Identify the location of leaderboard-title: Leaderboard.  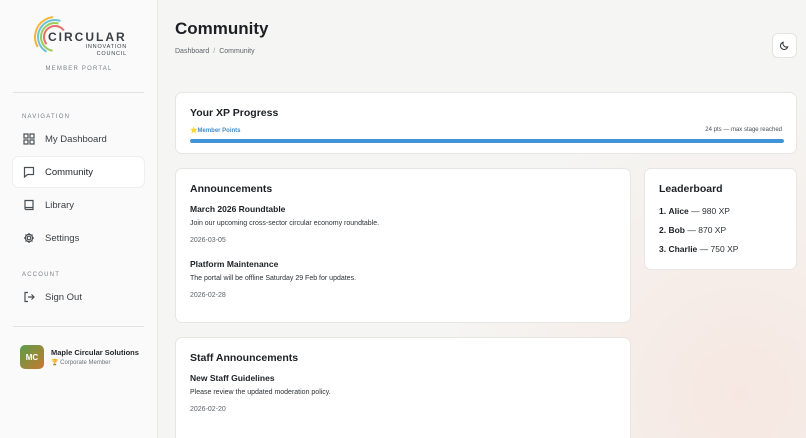
(691, 189).